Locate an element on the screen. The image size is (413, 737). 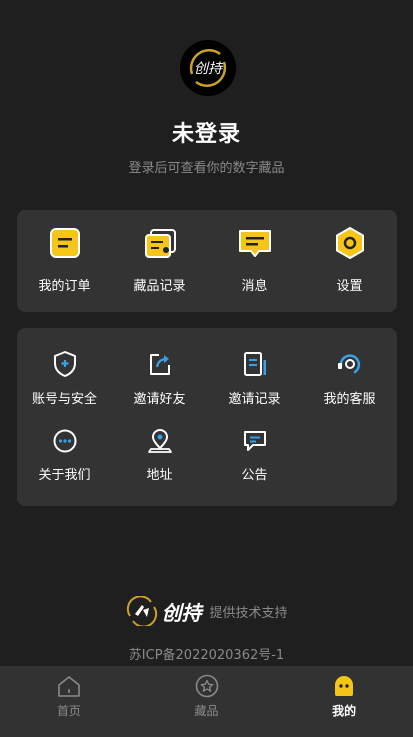
brand-name: 创持 is located at coordinates (181, 612).